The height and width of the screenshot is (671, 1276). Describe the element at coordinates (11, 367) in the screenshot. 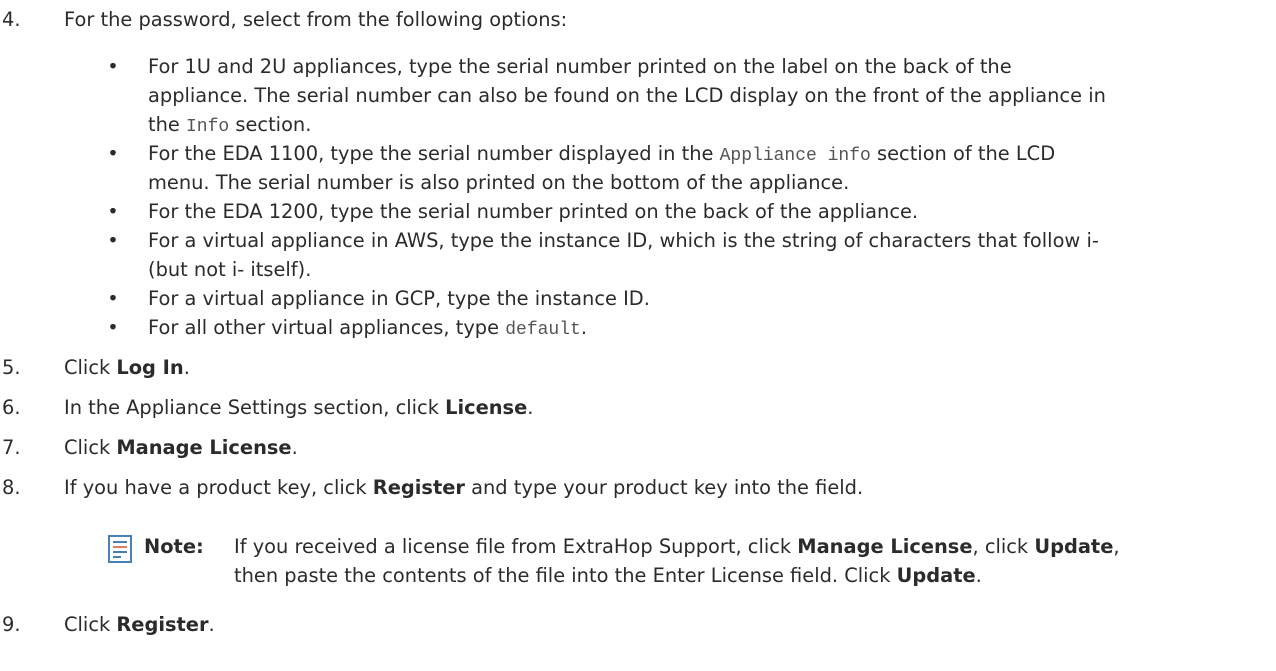

I see `step-number: 5.` at that location.